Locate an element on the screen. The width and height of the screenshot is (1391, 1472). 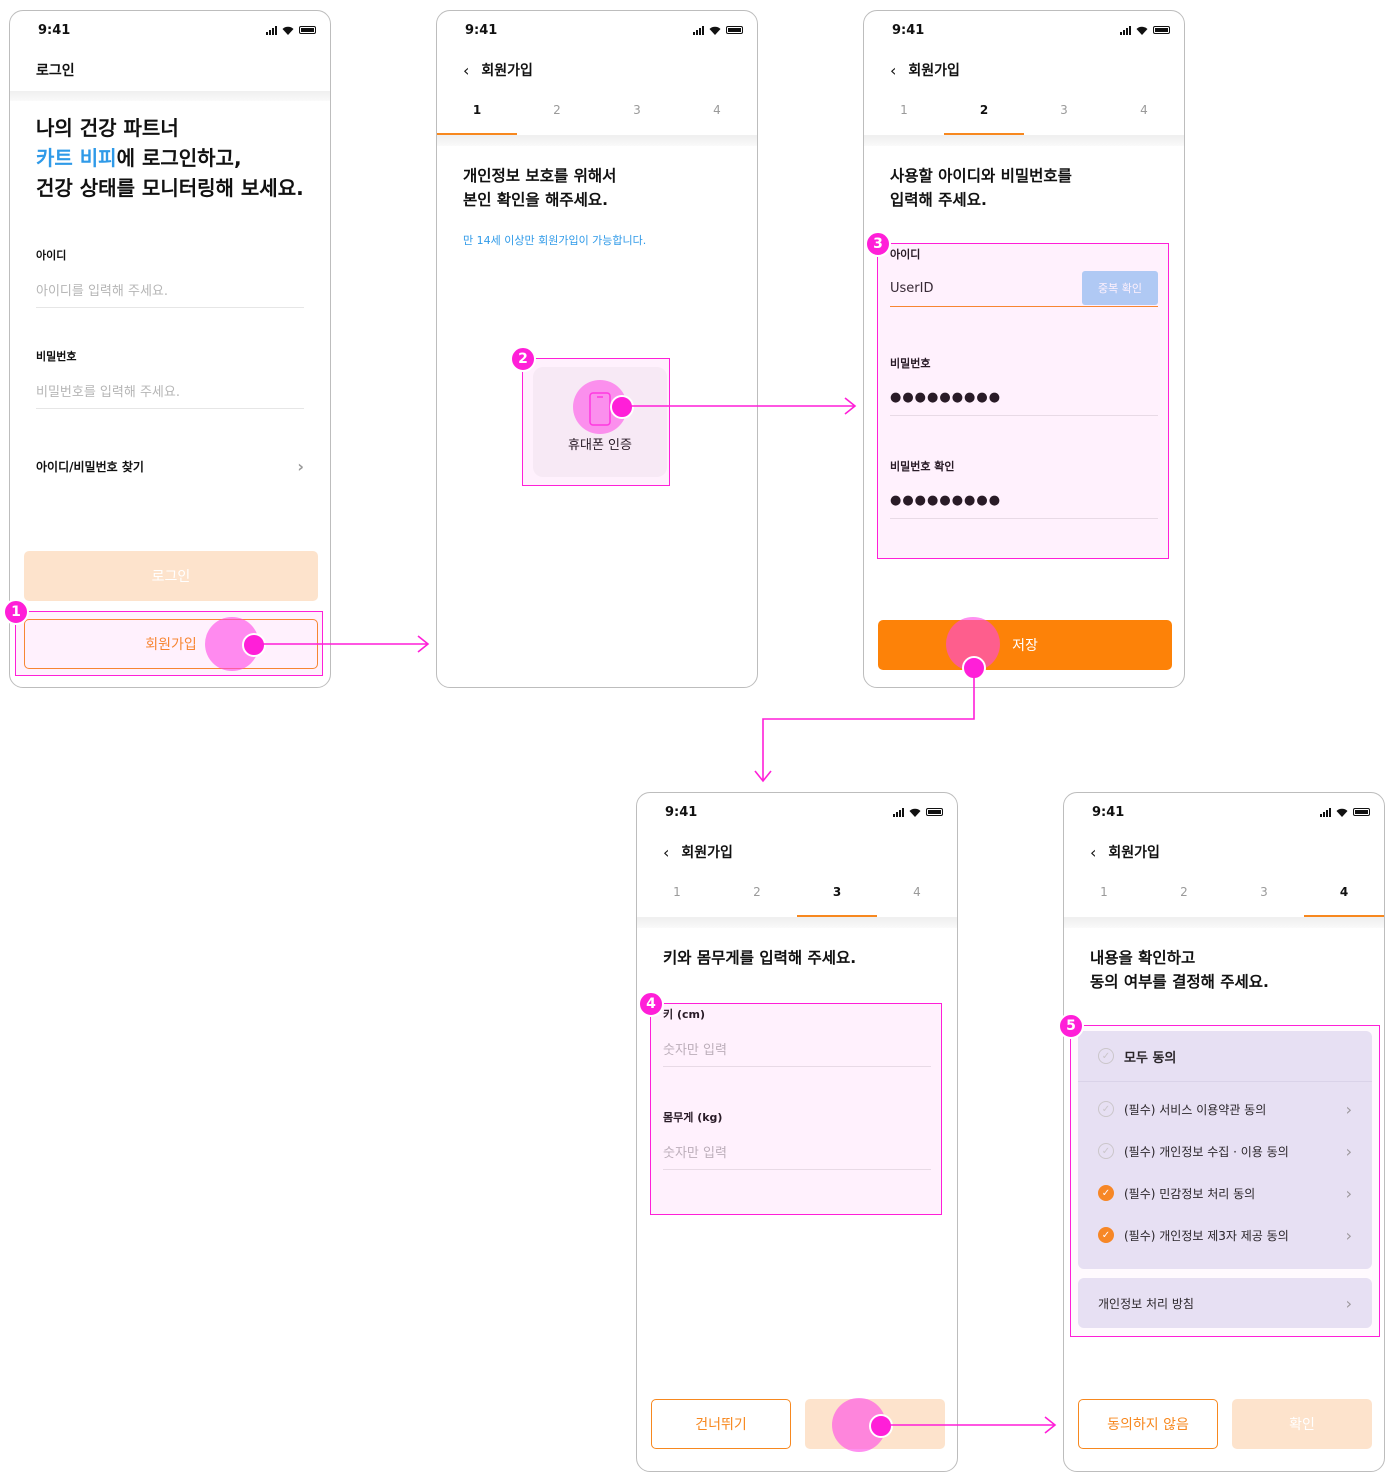
headline-line-3: 건강 상태를 모니터링해 보세요. is located at coordinates (170, 188).